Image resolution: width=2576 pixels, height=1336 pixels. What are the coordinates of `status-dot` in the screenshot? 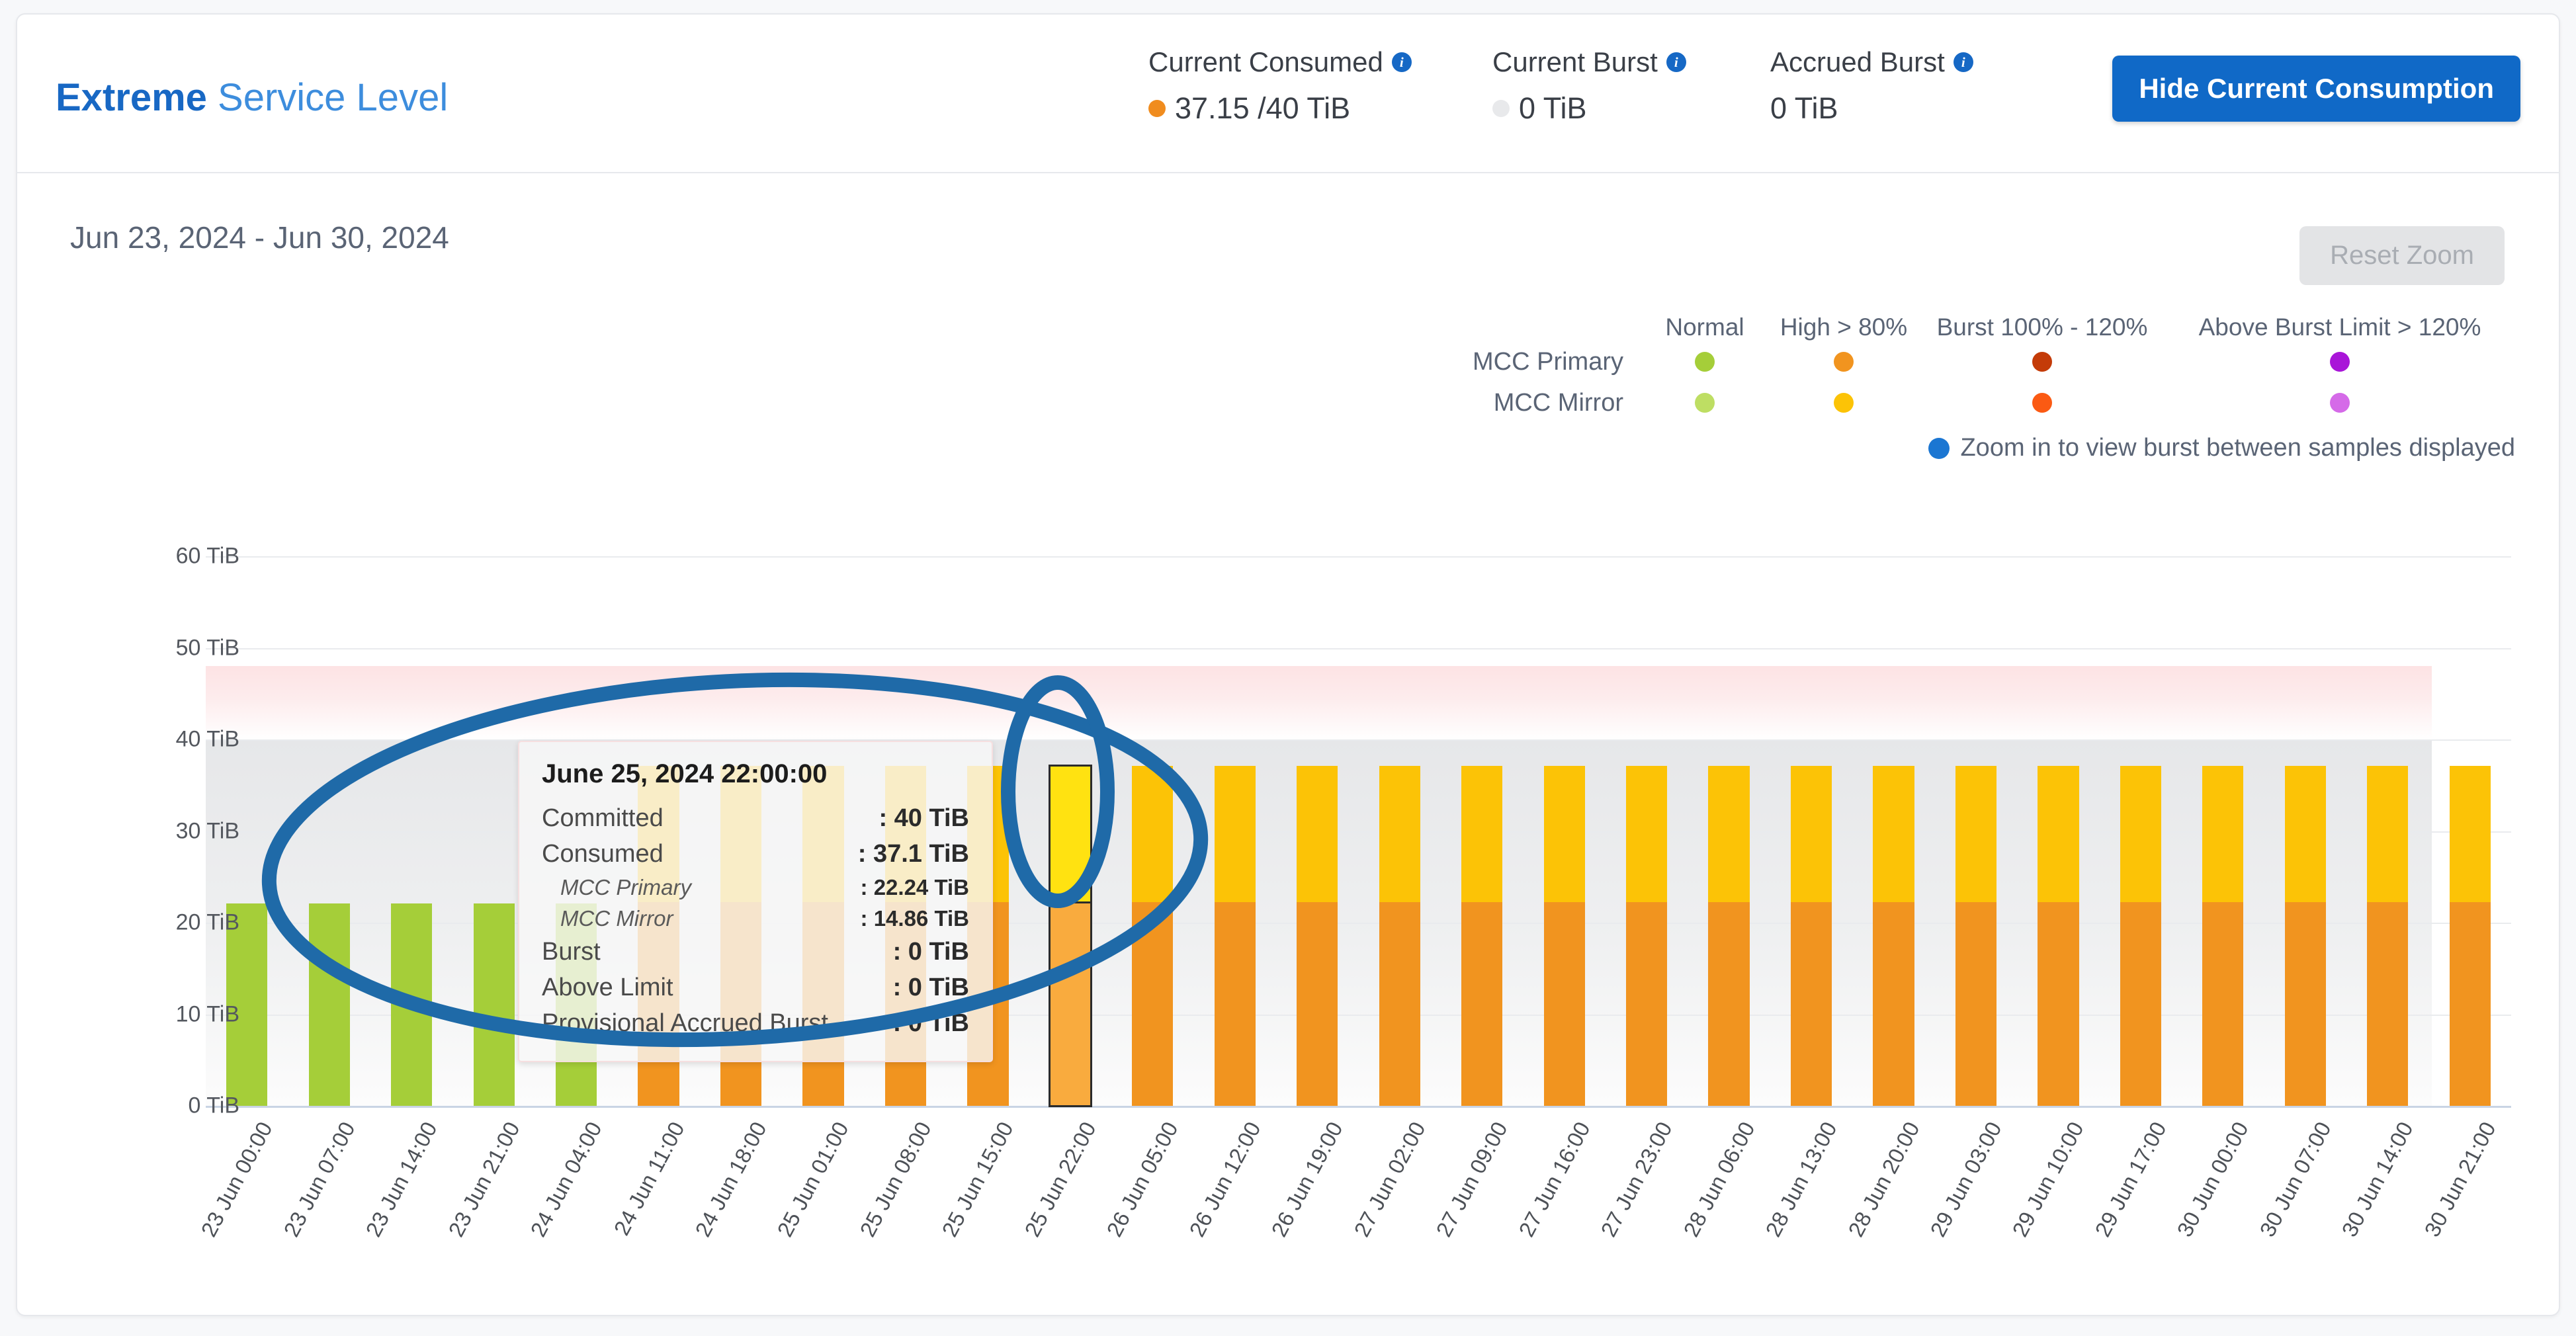 It's located at (1157, 109).